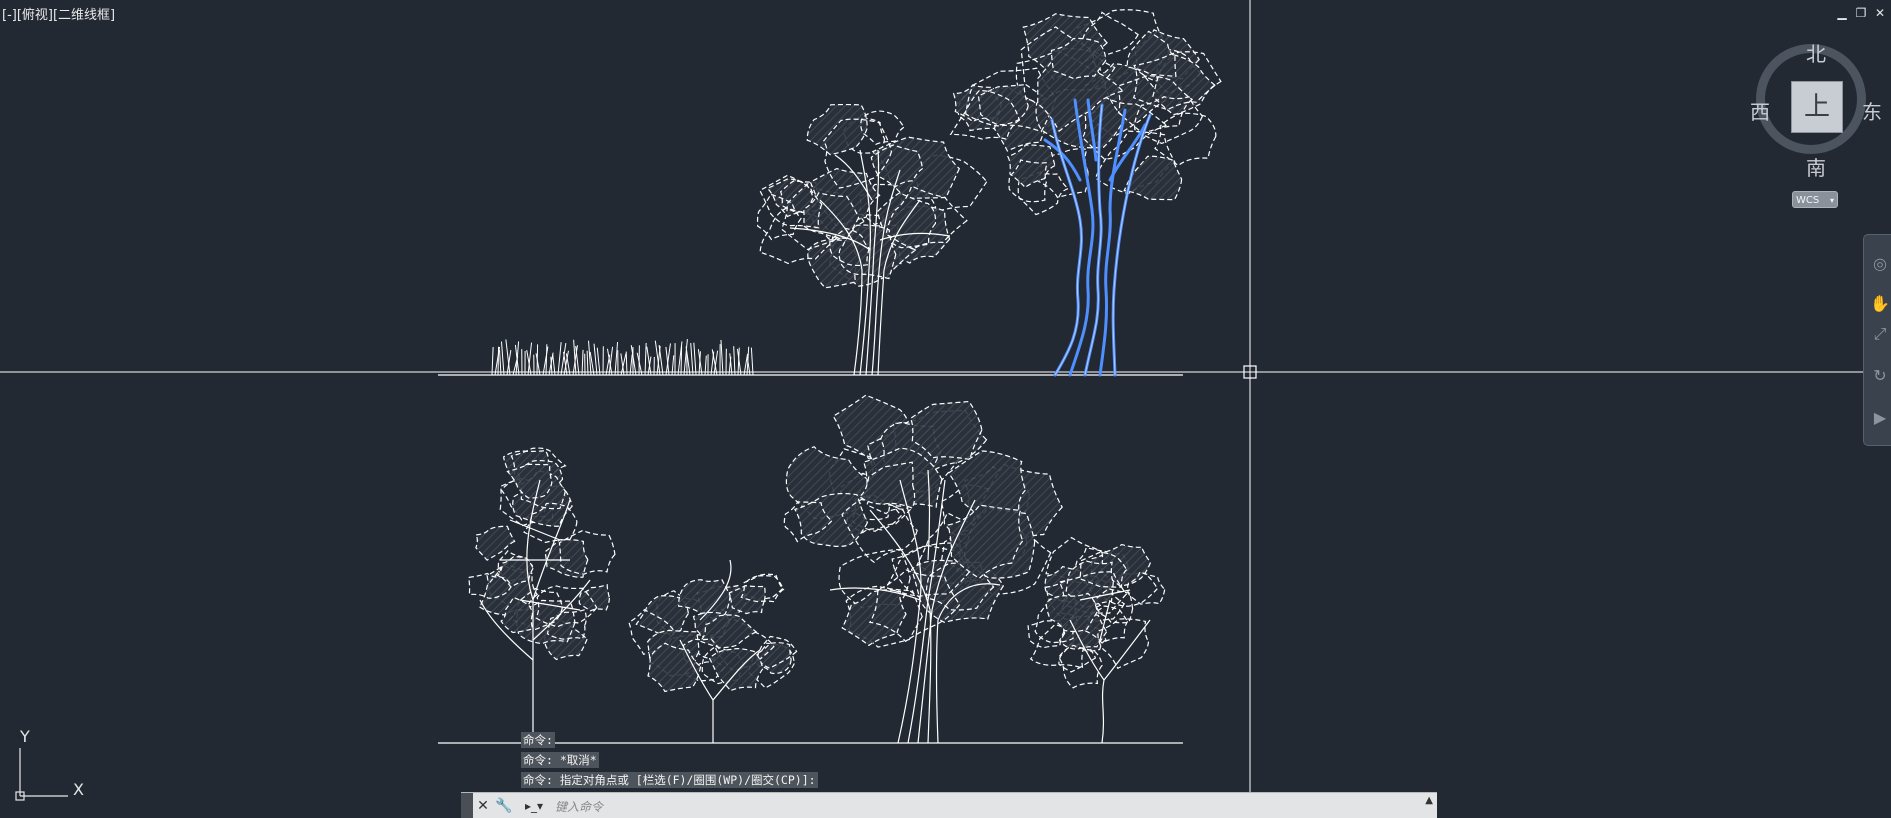 This screenshot has width=1891, height=818. I want to click on compass-north: 北, so click(1816, 52).